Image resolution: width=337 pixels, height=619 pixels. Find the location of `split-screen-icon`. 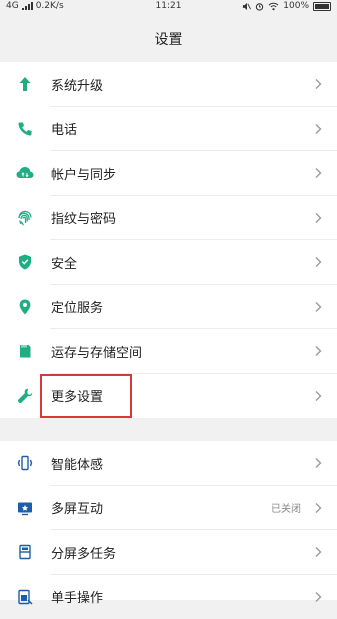

split-screen-icon is located at coordinates (25, 552).